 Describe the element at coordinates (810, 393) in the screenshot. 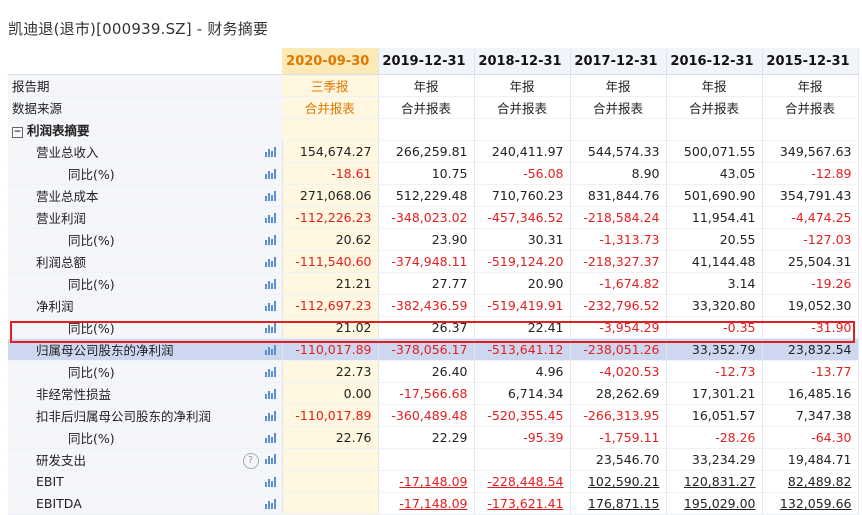

I see `value-cell: 16,485.16` at that location.